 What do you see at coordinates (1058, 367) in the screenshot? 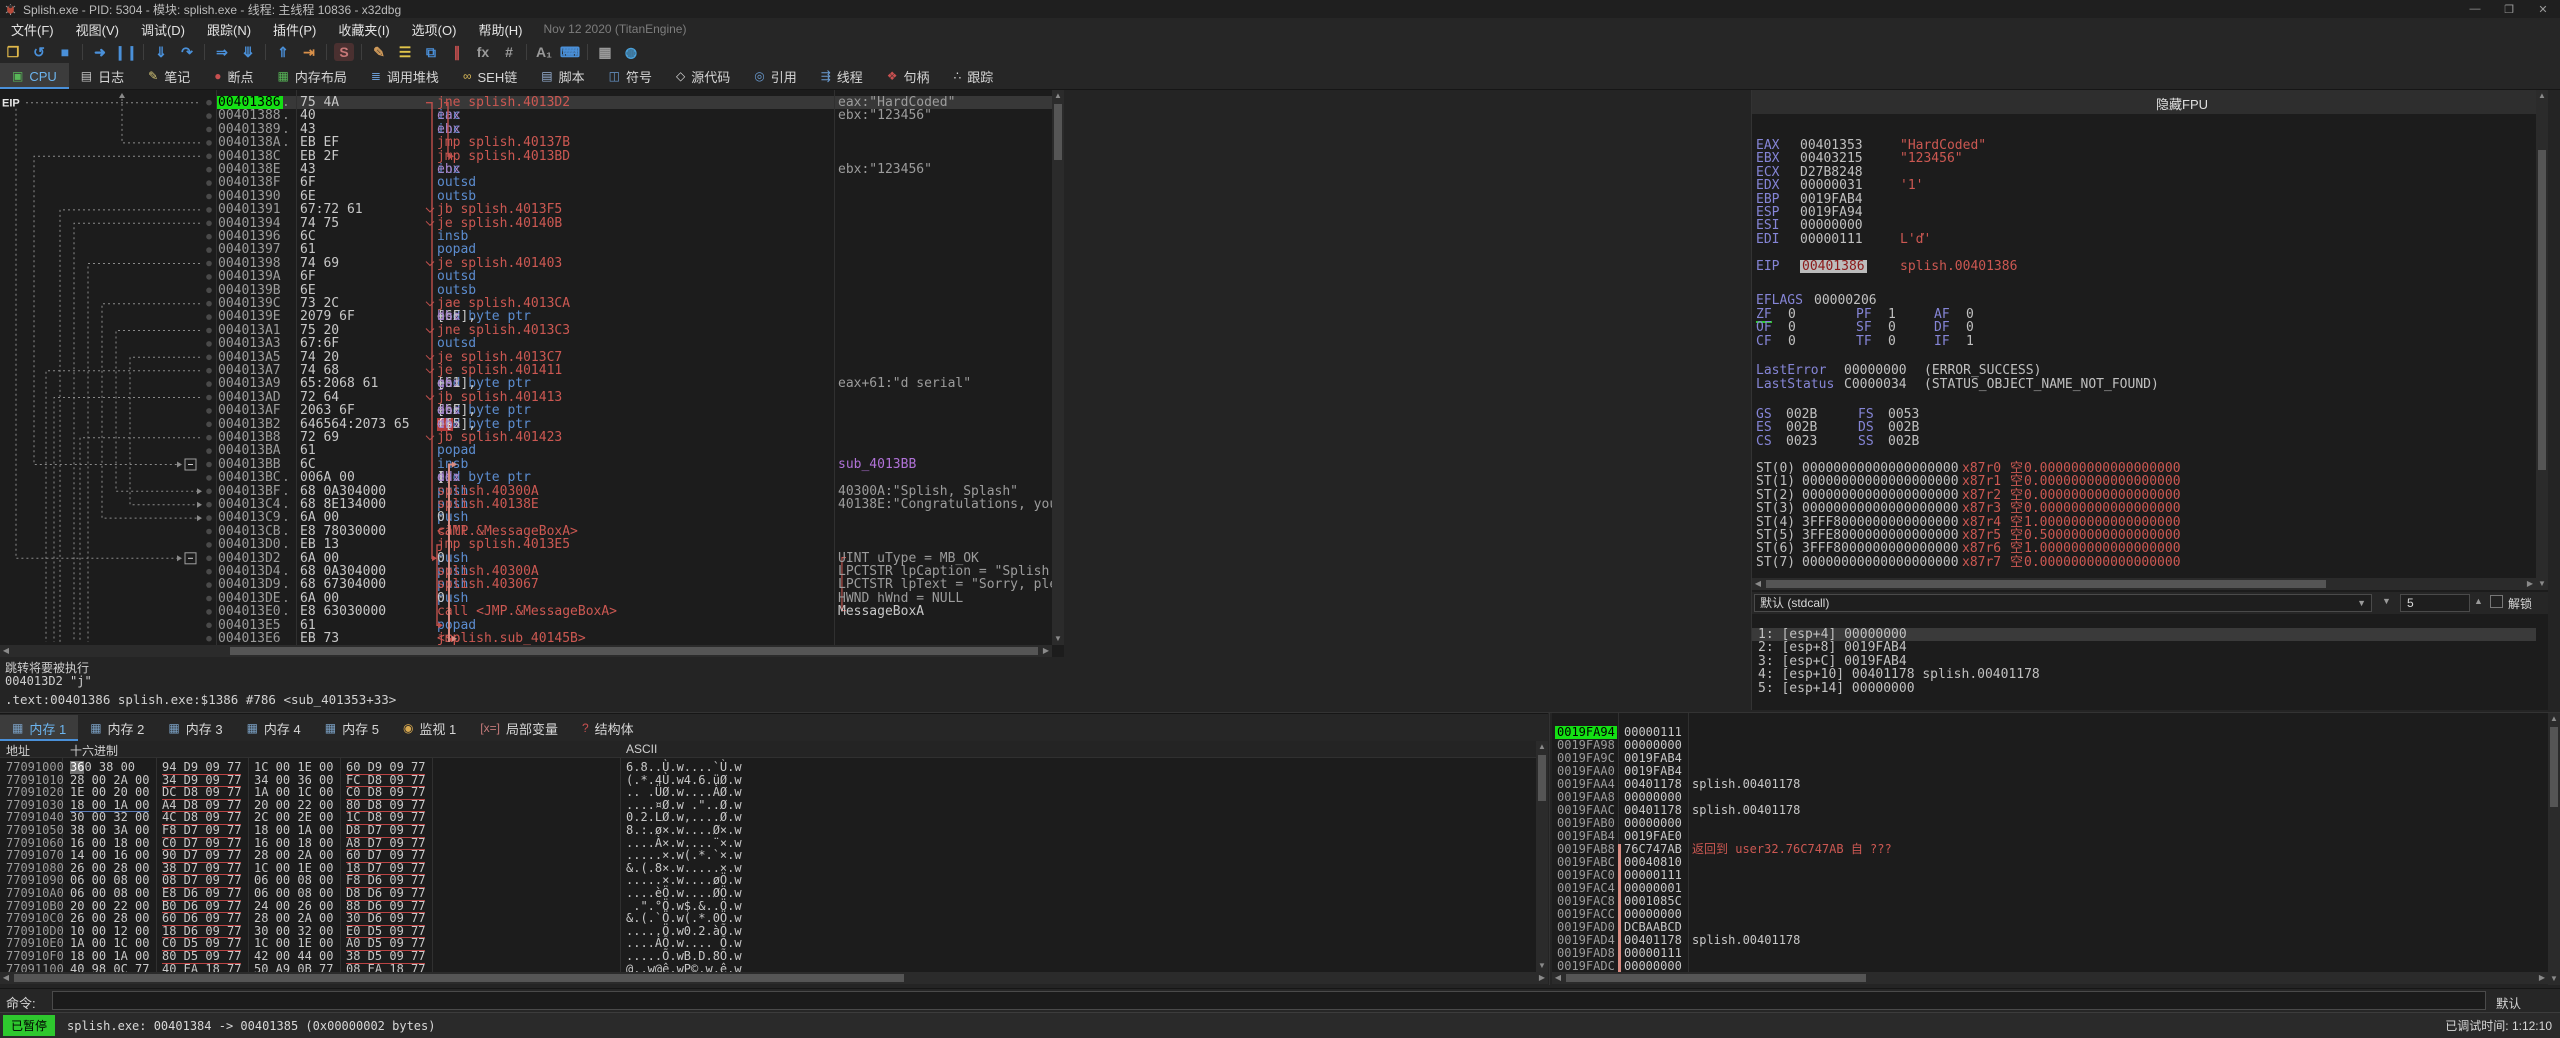
I see `disasm-vertical-scrollbar: ▲ ▼` at bounding box center [1058, 367].